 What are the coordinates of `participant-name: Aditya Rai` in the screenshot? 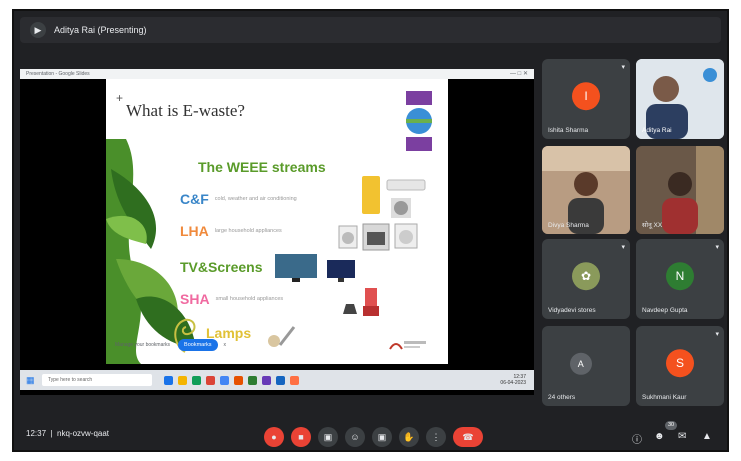 It's located at (657, 130).